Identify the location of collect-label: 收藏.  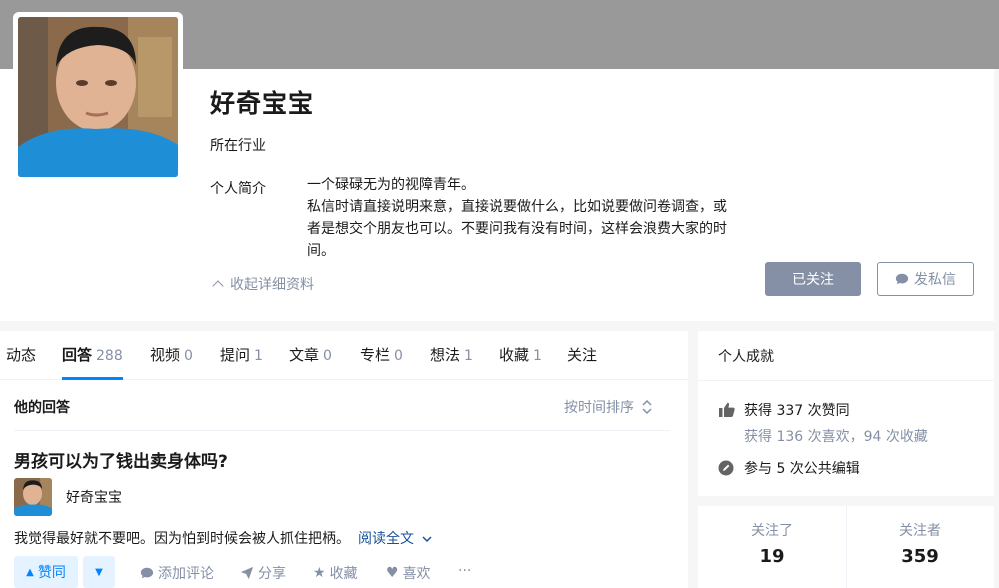
(343, 574).